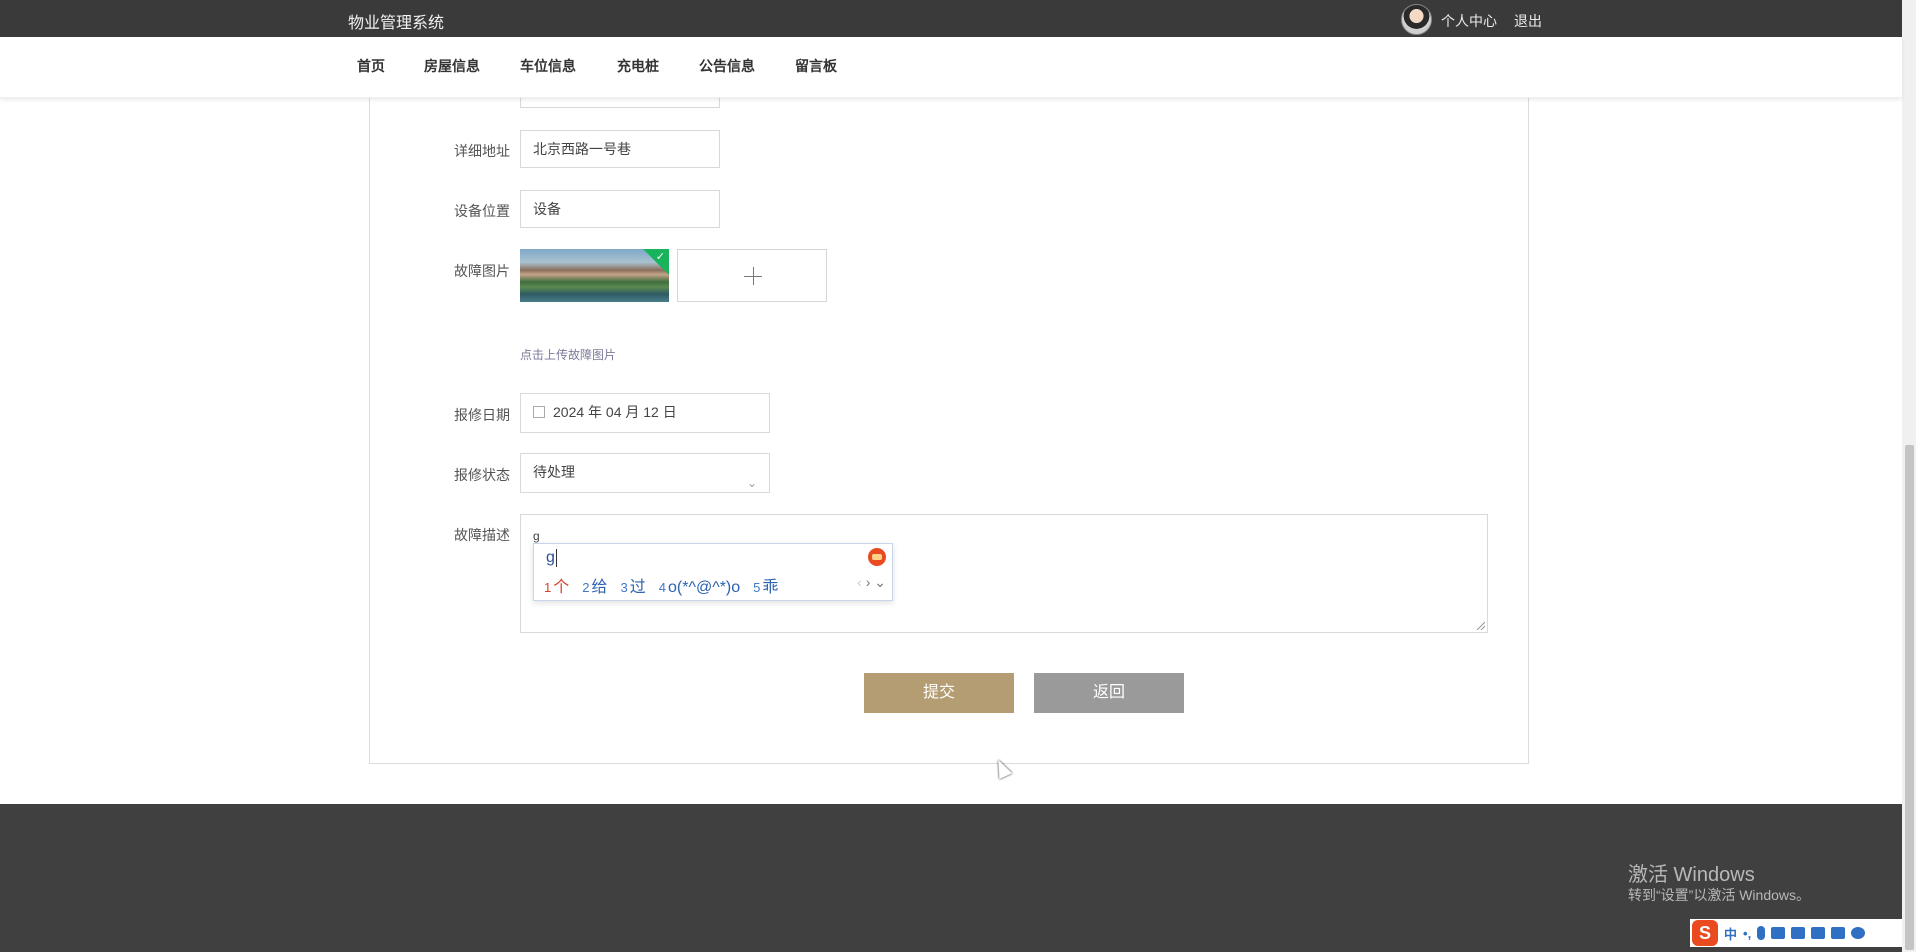 Image resolution: width=1916 pixels, height=952 pixels. I want to click on upload-hint: 点击上传故障图片, so click(568, 354).